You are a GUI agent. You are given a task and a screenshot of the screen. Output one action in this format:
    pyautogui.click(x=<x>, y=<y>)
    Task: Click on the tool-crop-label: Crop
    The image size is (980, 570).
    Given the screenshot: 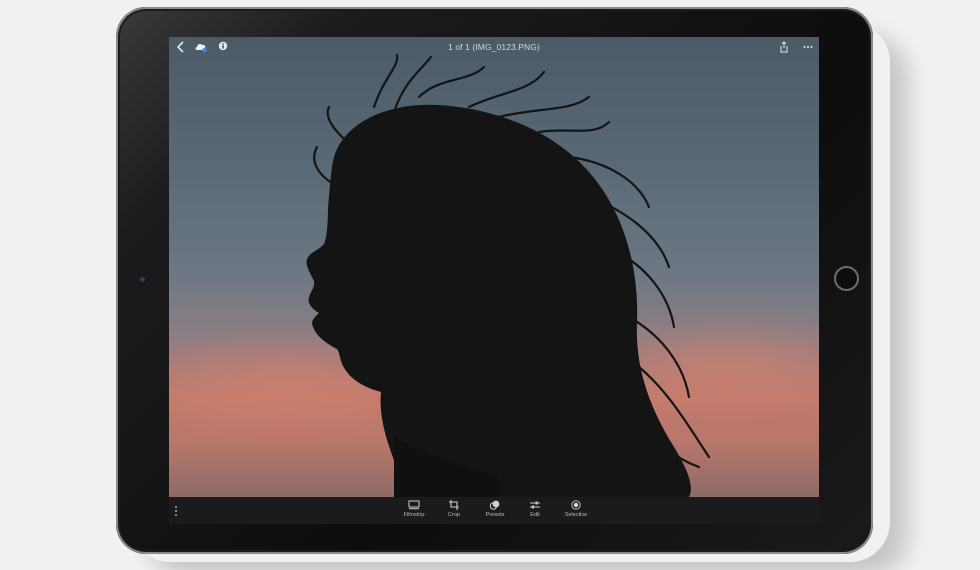 What is the action you would take?
    pyautogui.click(x=454, y=515)
    